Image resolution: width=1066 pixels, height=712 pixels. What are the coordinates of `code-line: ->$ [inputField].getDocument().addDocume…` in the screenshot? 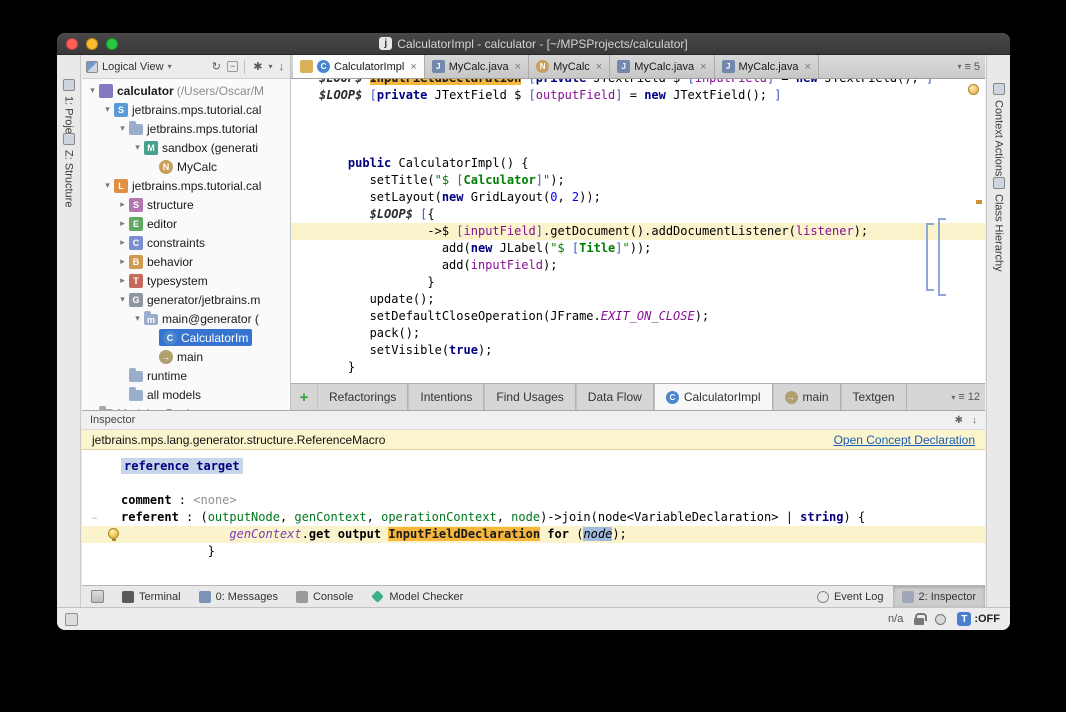 It's located at (638, 231).